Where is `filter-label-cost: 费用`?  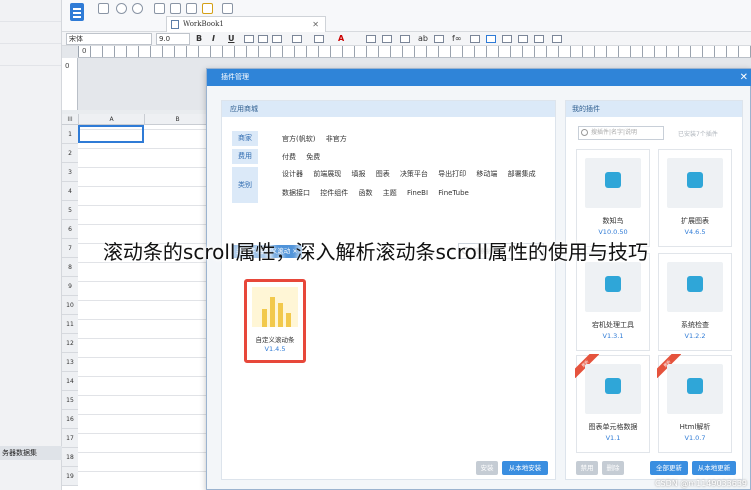
filter-label-cost: 费用 is located at coordinates (245, 156).